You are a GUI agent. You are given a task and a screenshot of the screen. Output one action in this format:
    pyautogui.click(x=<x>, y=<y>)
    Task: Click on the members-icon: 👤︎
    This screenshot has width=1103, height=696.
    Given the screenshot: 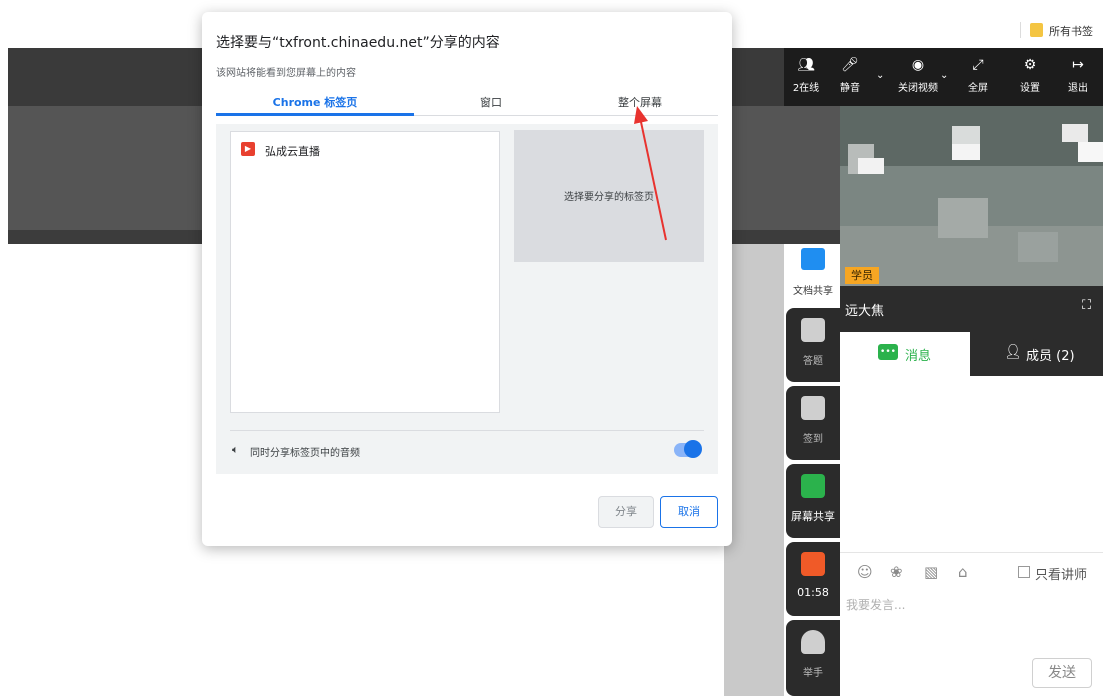 What is the action you would take?
    pyautogui.click(x=1013, y=352)
    